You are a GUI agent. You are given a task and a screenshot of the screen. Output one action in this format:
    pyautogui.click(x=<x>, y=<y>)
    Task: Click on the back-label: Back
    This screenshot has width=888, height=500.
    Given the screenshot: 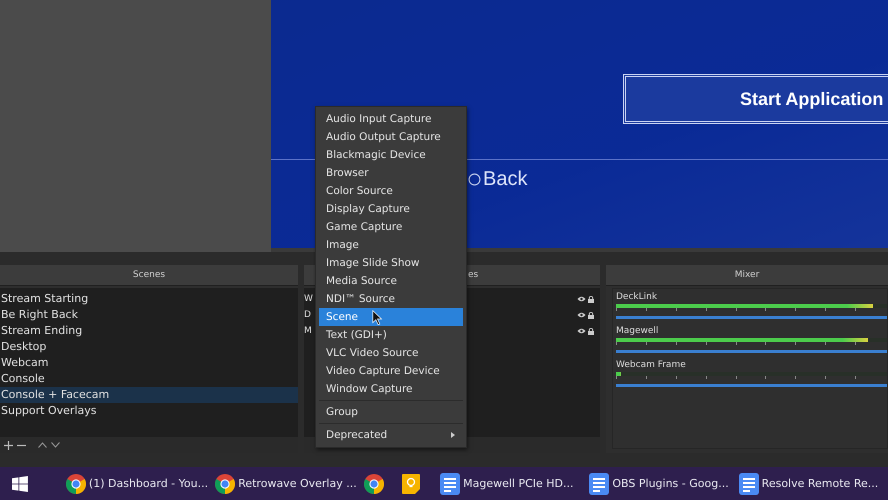 What is the action you would take?
    pyautogui.click(x=505, y=179)
    